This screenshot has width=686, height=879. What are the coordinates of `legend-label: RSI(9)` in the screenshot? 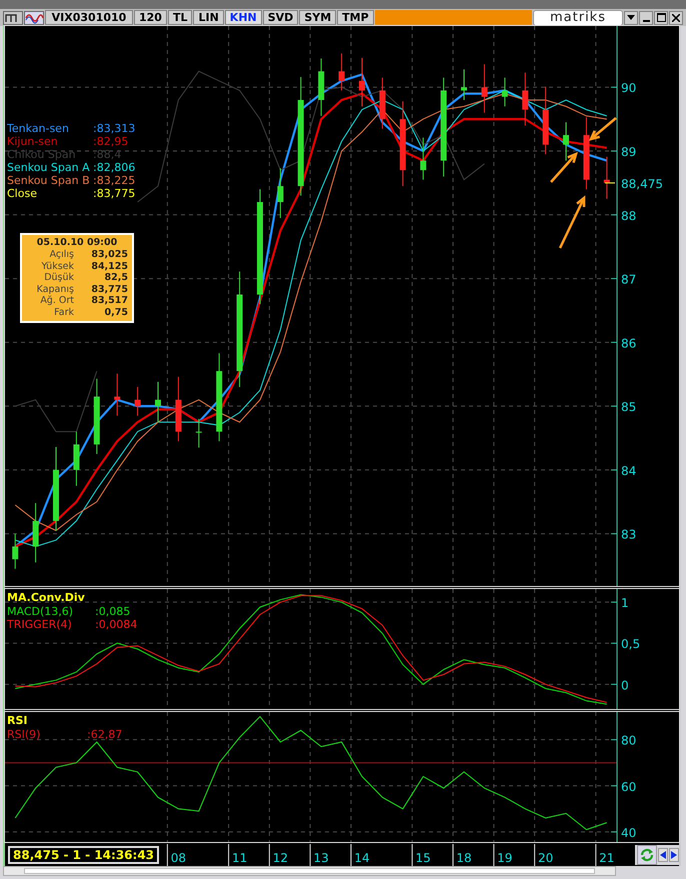 It's located at (24, 734).